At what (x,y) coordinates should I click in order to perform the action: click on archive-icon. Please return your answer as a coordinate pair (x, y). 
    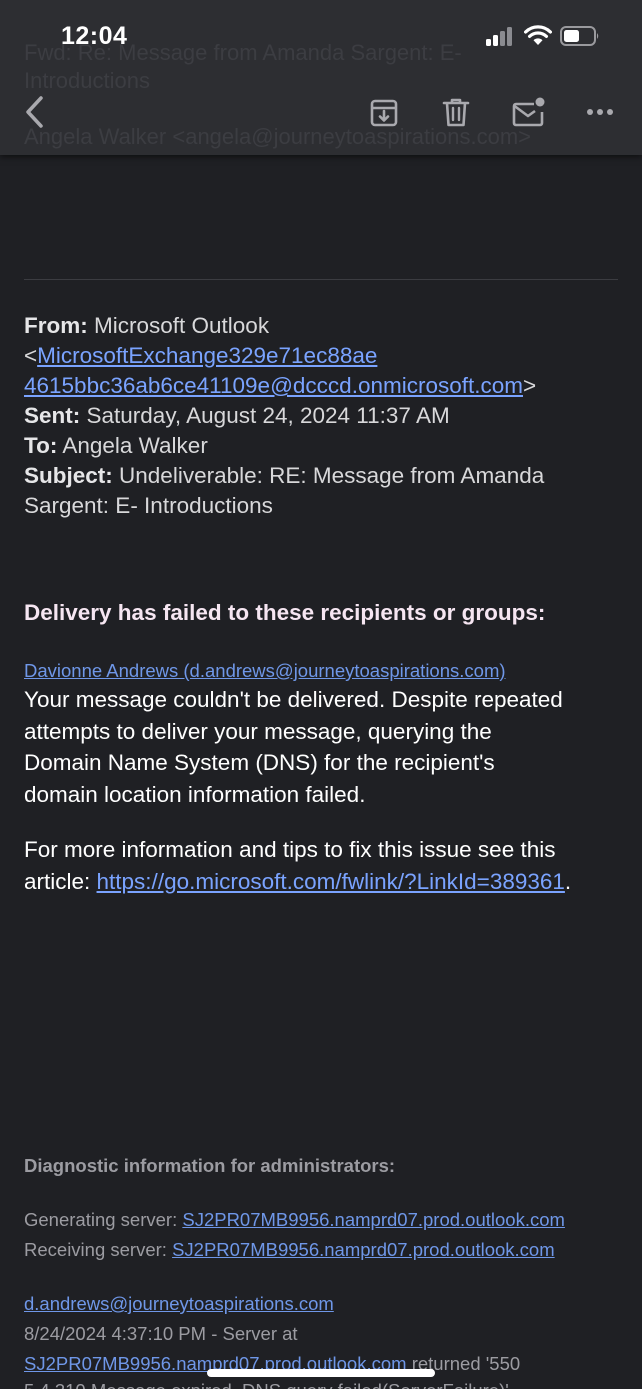
    Looking at the image, I should click on (384, 113).